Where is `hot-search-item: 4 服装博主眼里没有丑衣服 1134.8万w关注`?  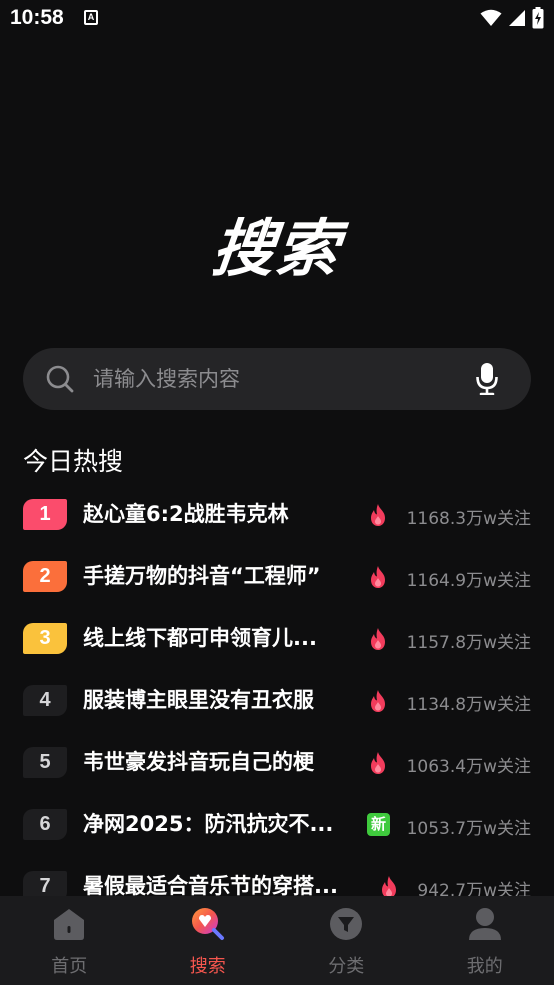
hot-search-item: 4 服装博主眼里没有丑衣服 1134.8万w关注 is located at coordinates (277, 701).